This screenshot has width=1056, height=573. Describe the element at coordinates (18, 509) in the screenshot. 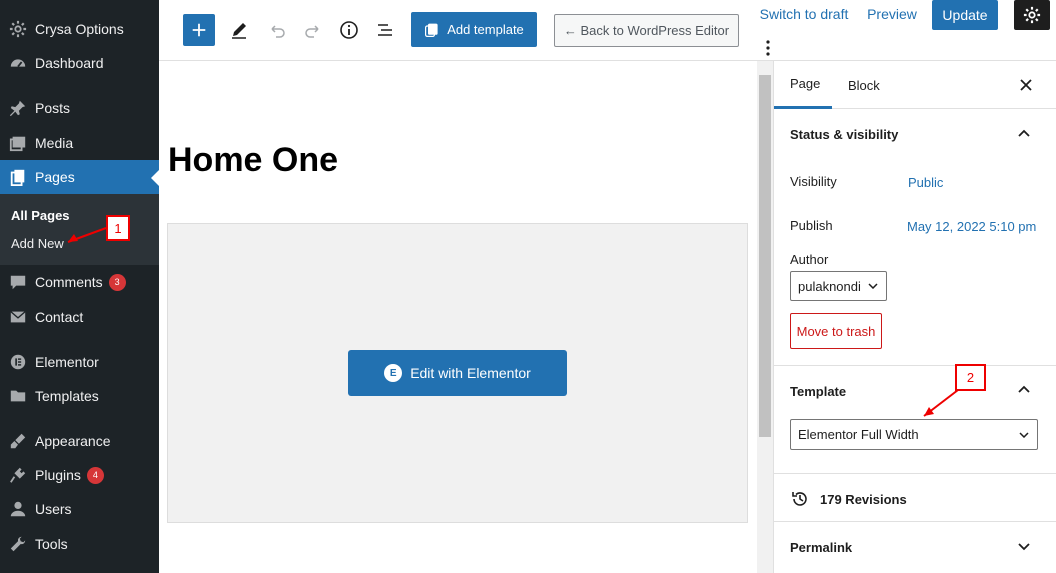

I see `user-icon` at that location.